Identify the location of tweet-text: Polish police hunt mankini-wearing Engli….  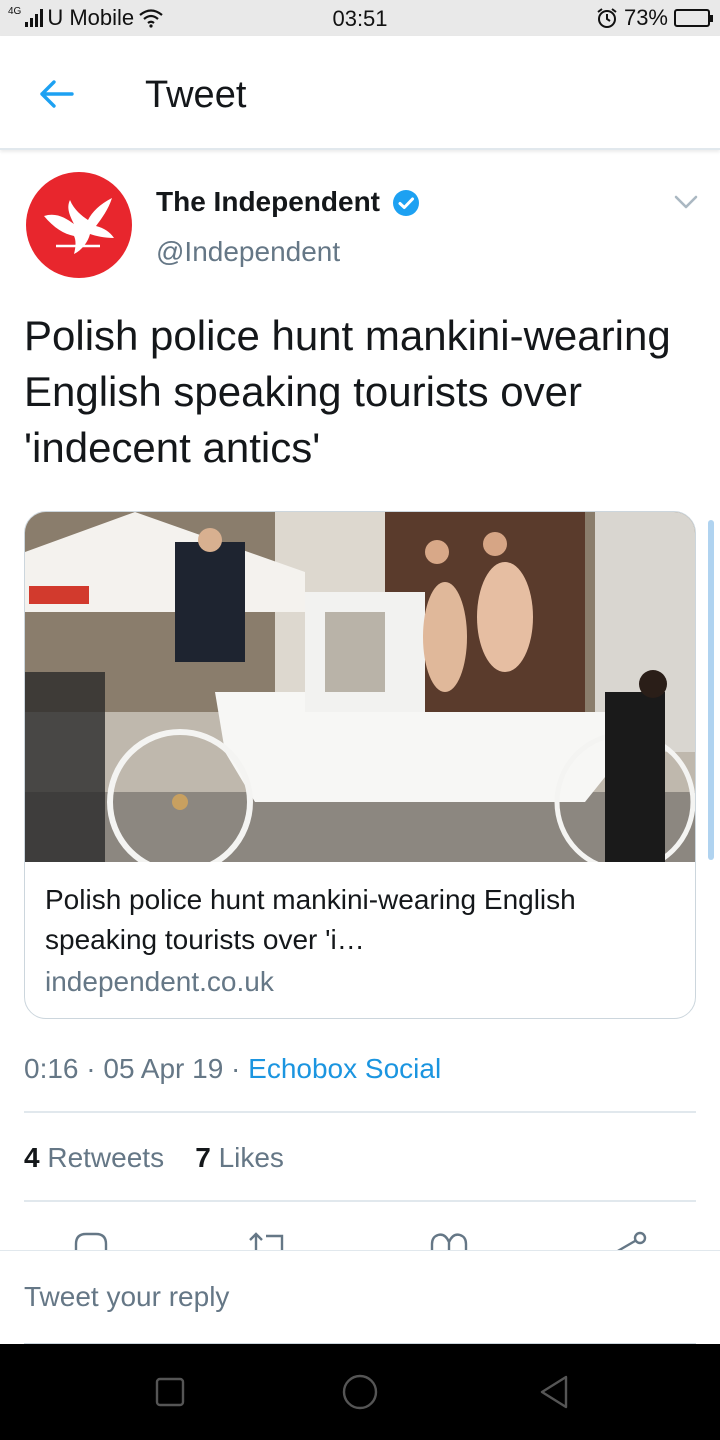
(347, 391).